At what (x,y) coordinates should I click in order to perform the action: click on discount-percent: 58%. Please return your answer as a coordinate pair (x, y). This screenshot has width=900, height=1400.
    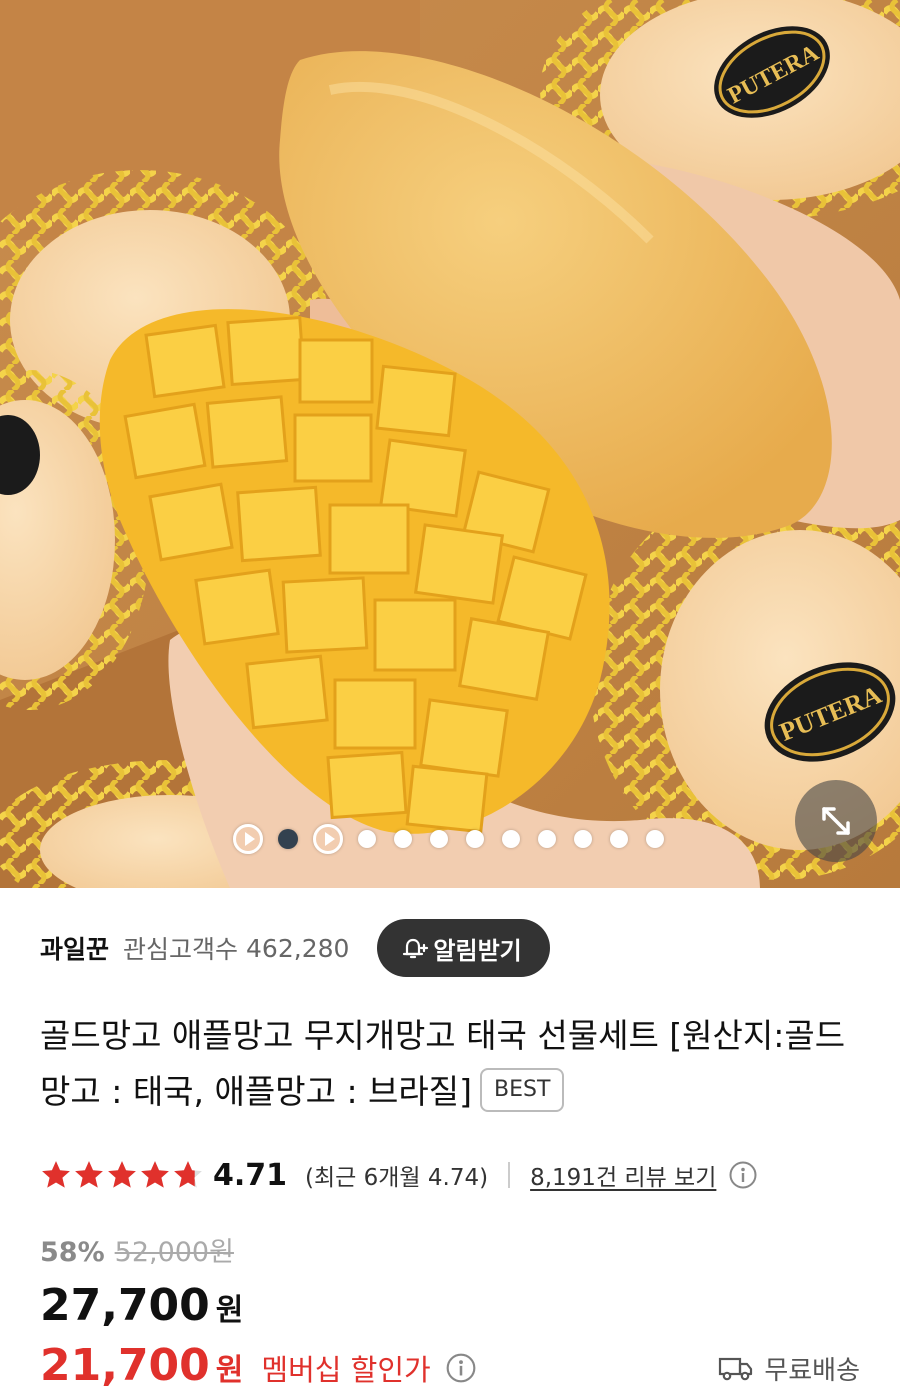
    Looking at the image, I should click on (72, 1252).